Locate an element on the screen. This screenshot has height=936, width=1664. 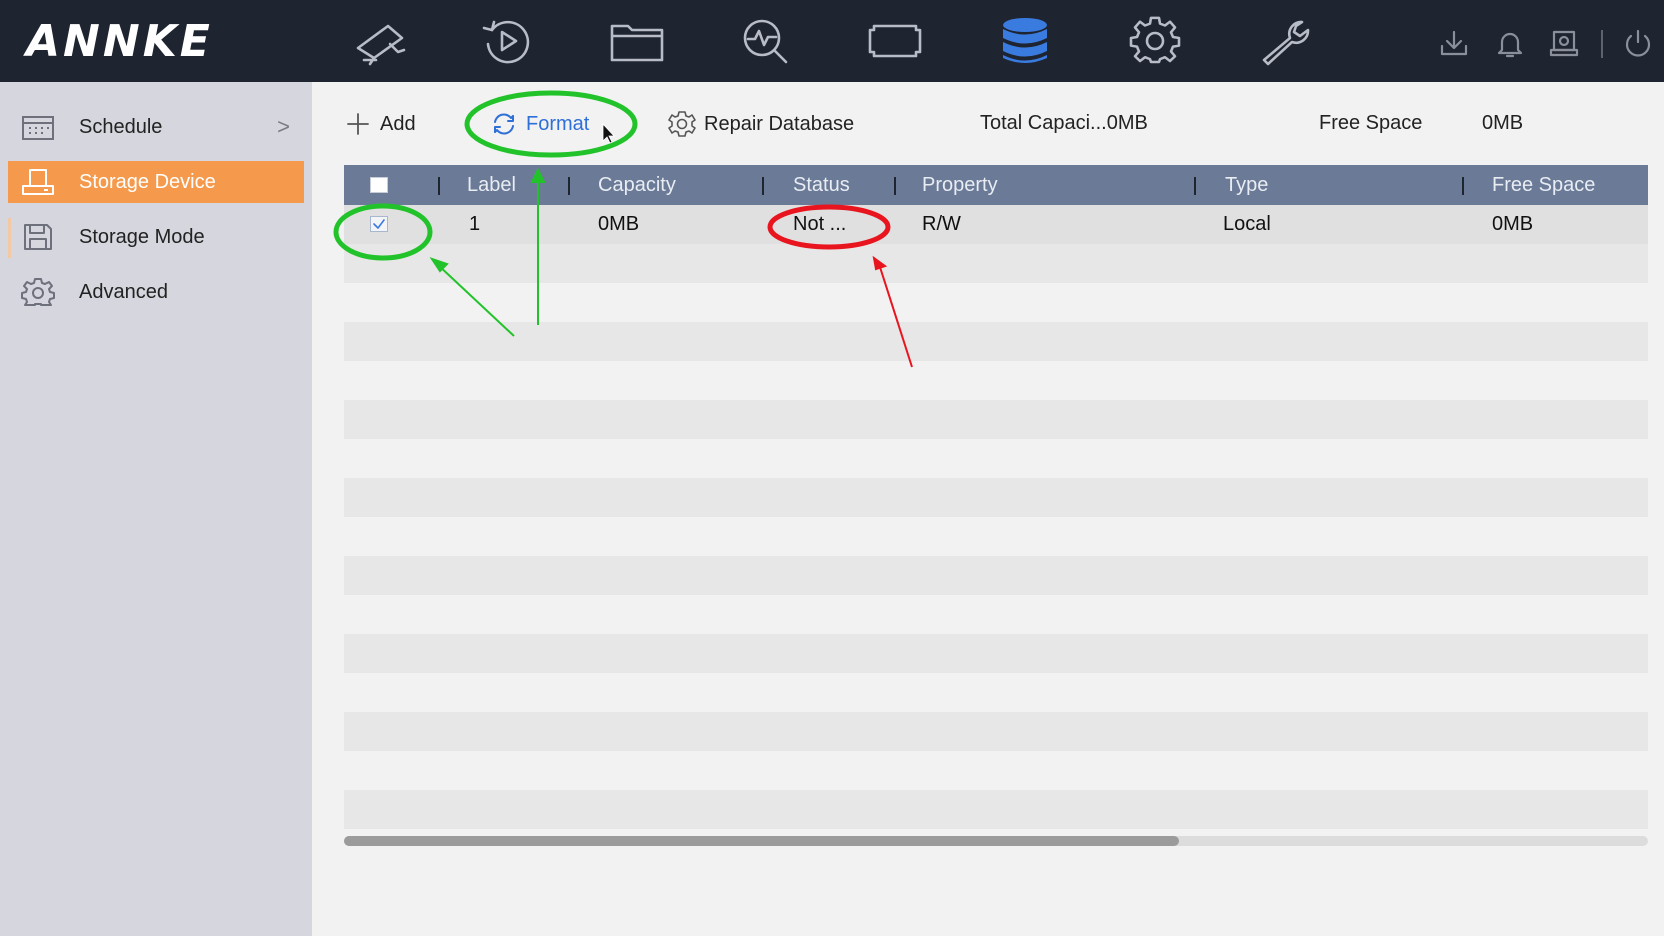
plus-icon is located at coordinates (358, 124).